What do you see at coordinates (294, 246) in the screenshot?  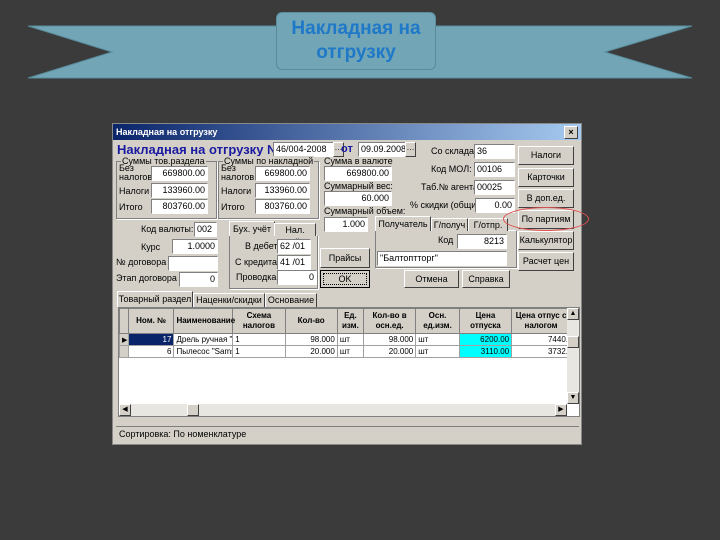 I see `debit-field: 62 /01` at bounding box center [294, 246].